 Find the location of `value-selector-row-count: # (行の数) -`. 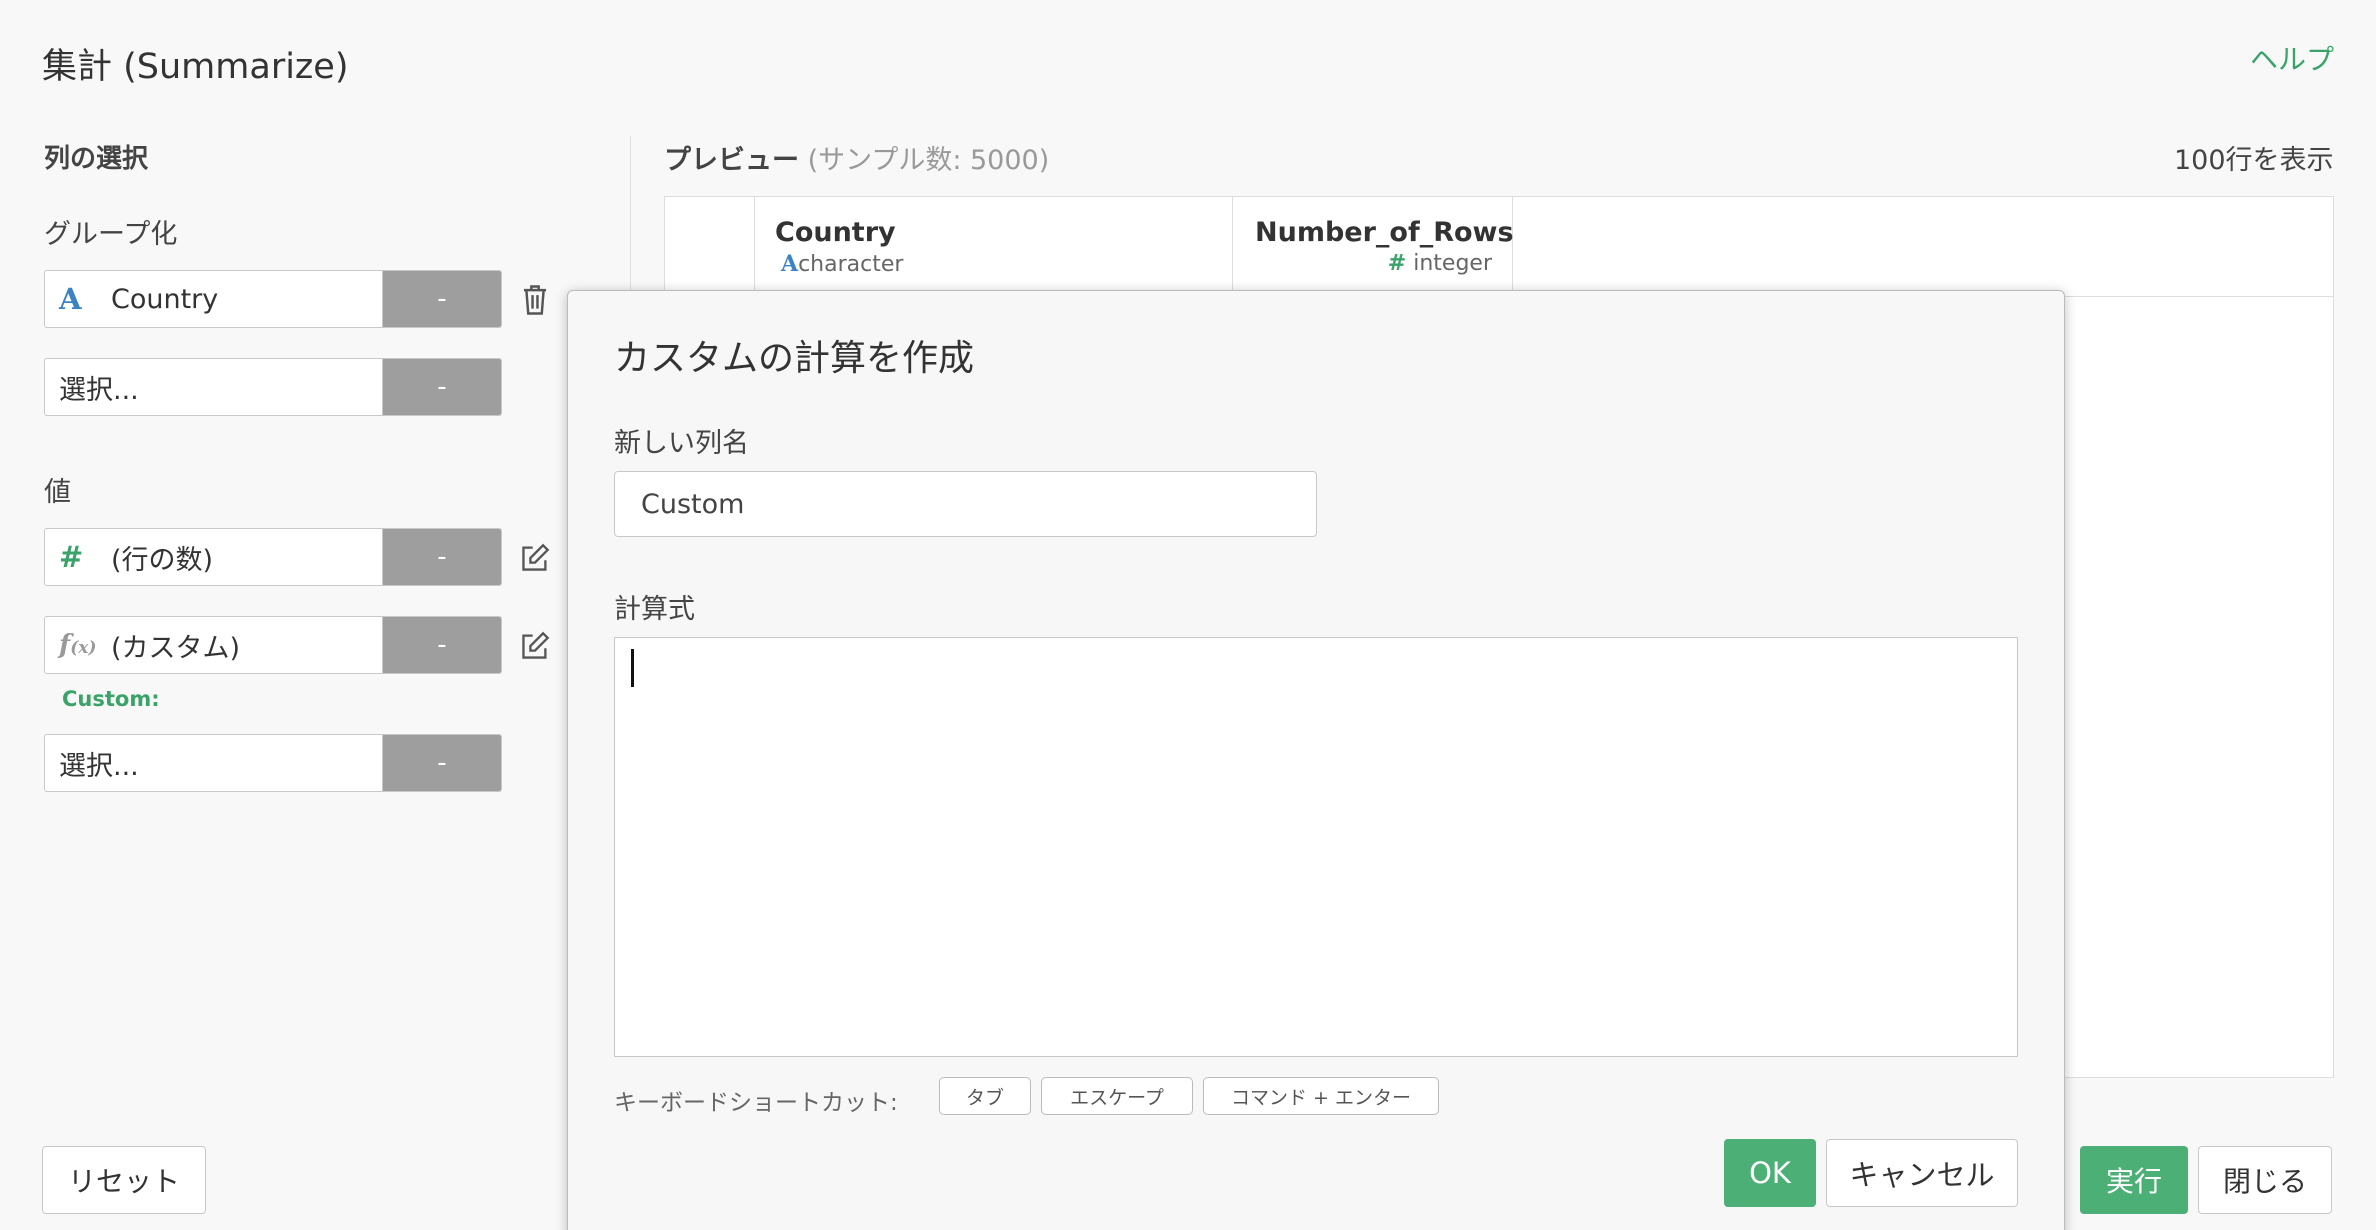

value-selector-row-count: # (行の数) - is located at coordinates (273, 557).